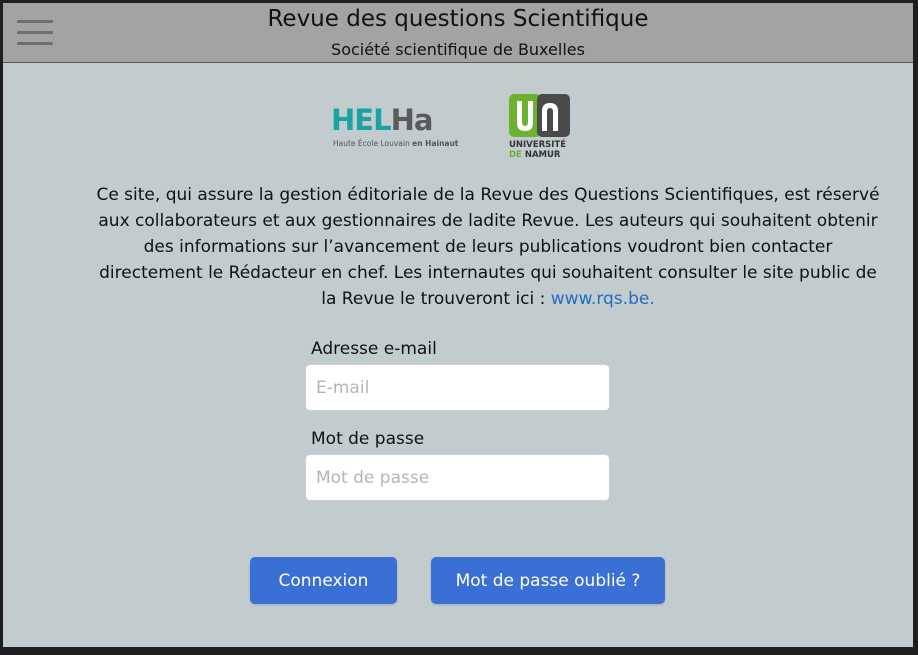 This screenshot has height=655, width=918. Describe the element at coordinates (515, 155) in the screenshot. I see `unamur-line2-part1: DE` at that location.